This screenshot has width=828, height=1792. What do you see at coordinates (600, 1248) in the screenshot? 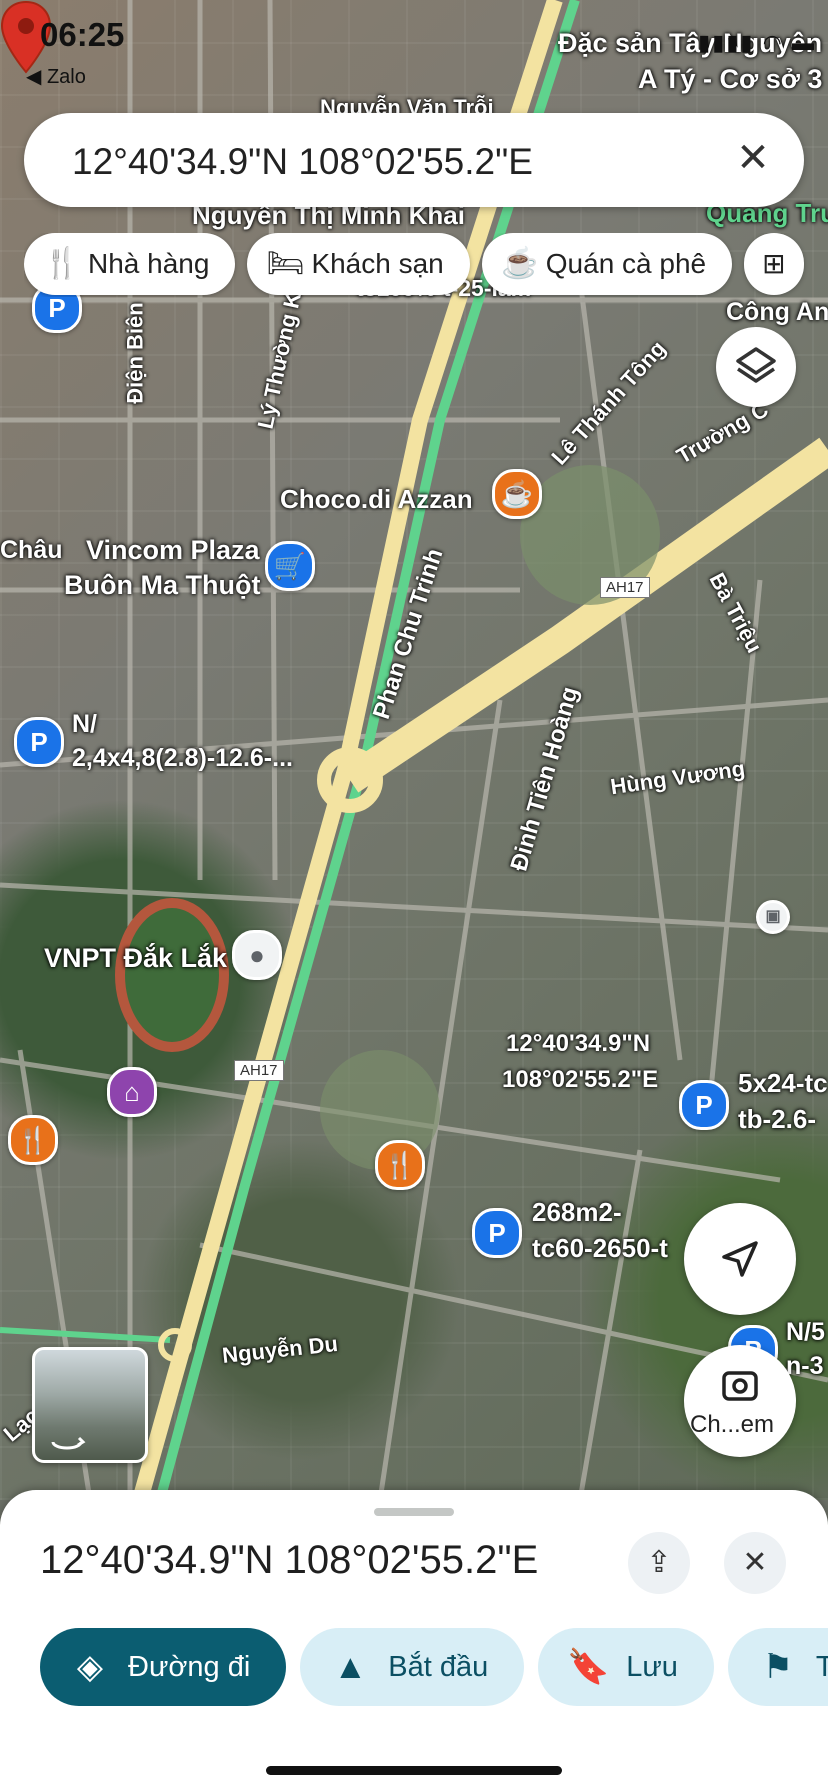
I see `place-label: tc60-2650-t` at bounding box center [600, 1248].